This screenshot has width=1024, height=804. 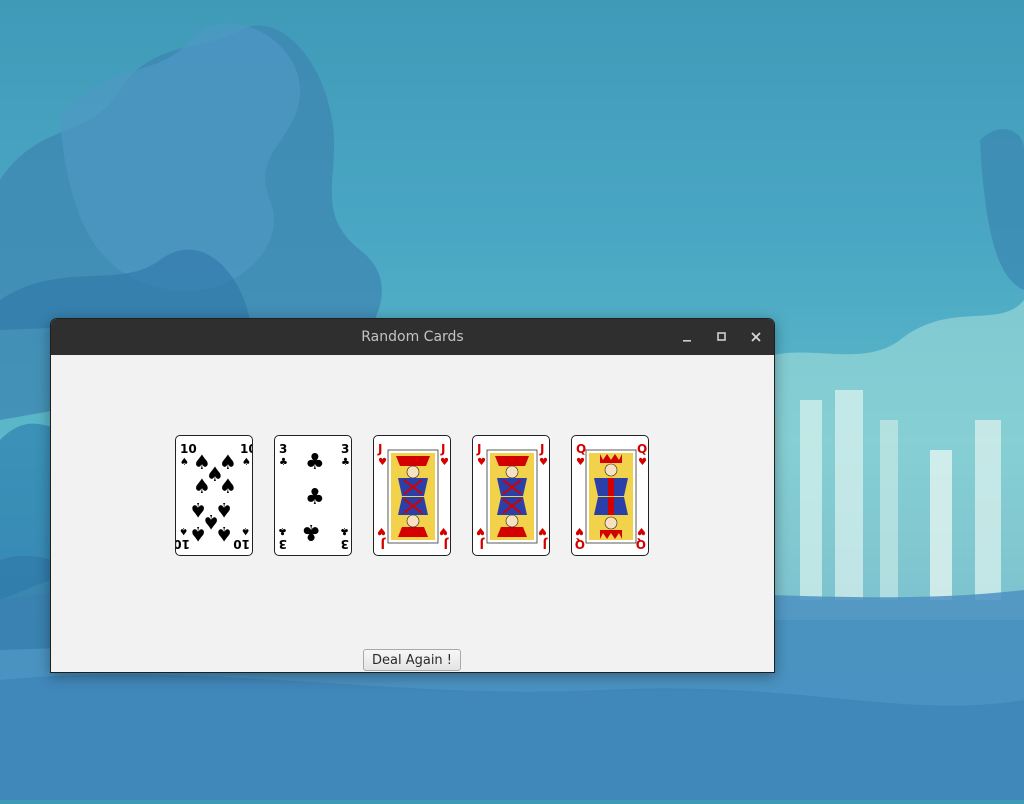 I want to click on card-q-hearts: Q ♥ Q ♥ Q ♥ Q ♥, so click(x=610, y=495).